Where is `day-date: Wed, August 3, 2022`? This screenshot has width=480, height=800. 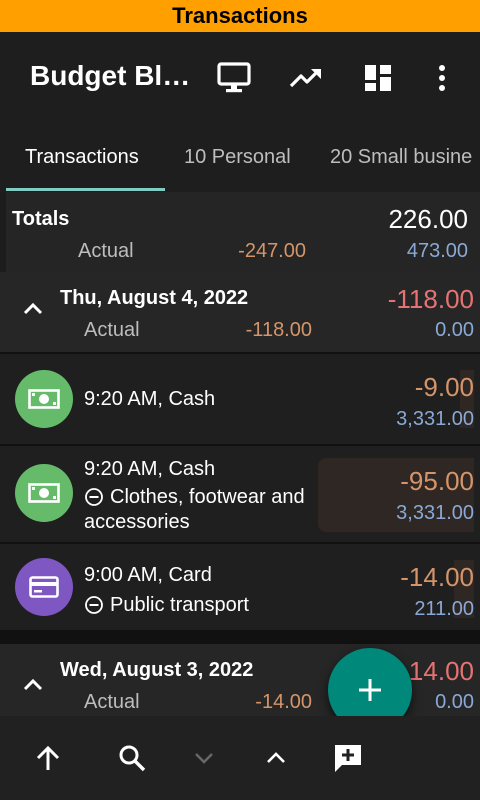
day-date: Wed, August 3, 2022 is located at coordinates (157, 670).